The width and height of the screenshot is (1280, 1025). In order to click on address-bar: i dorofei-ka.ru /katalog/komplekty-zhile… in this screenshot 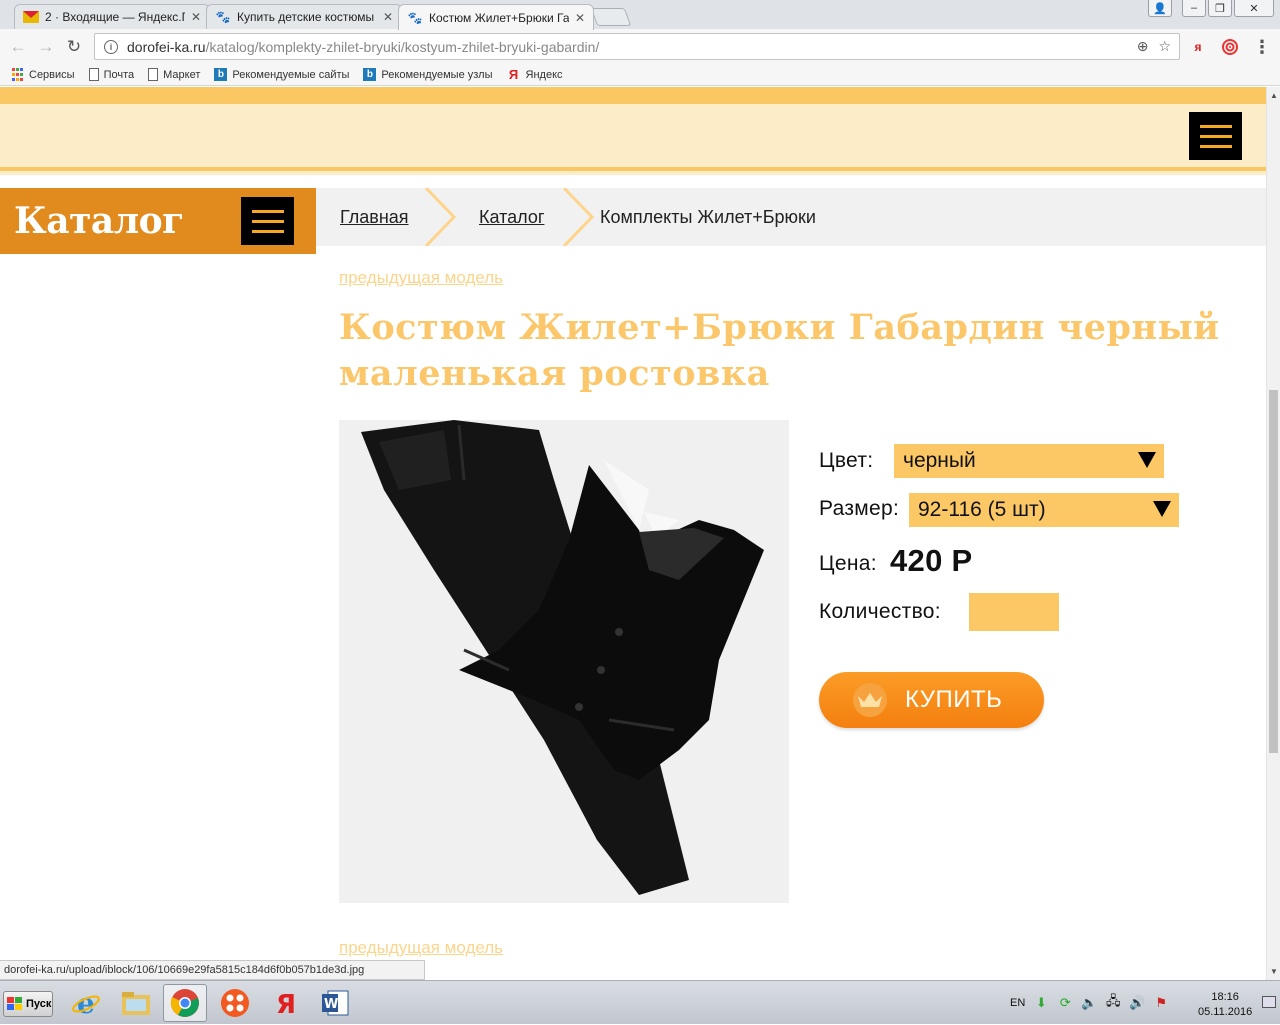, I will do `click(637, 46)`.